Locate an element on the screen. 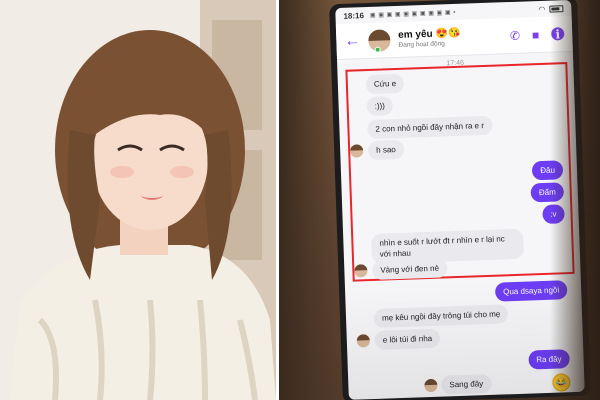  contact-active-status: Đang hoạt động is located at coordinates (421, 44).